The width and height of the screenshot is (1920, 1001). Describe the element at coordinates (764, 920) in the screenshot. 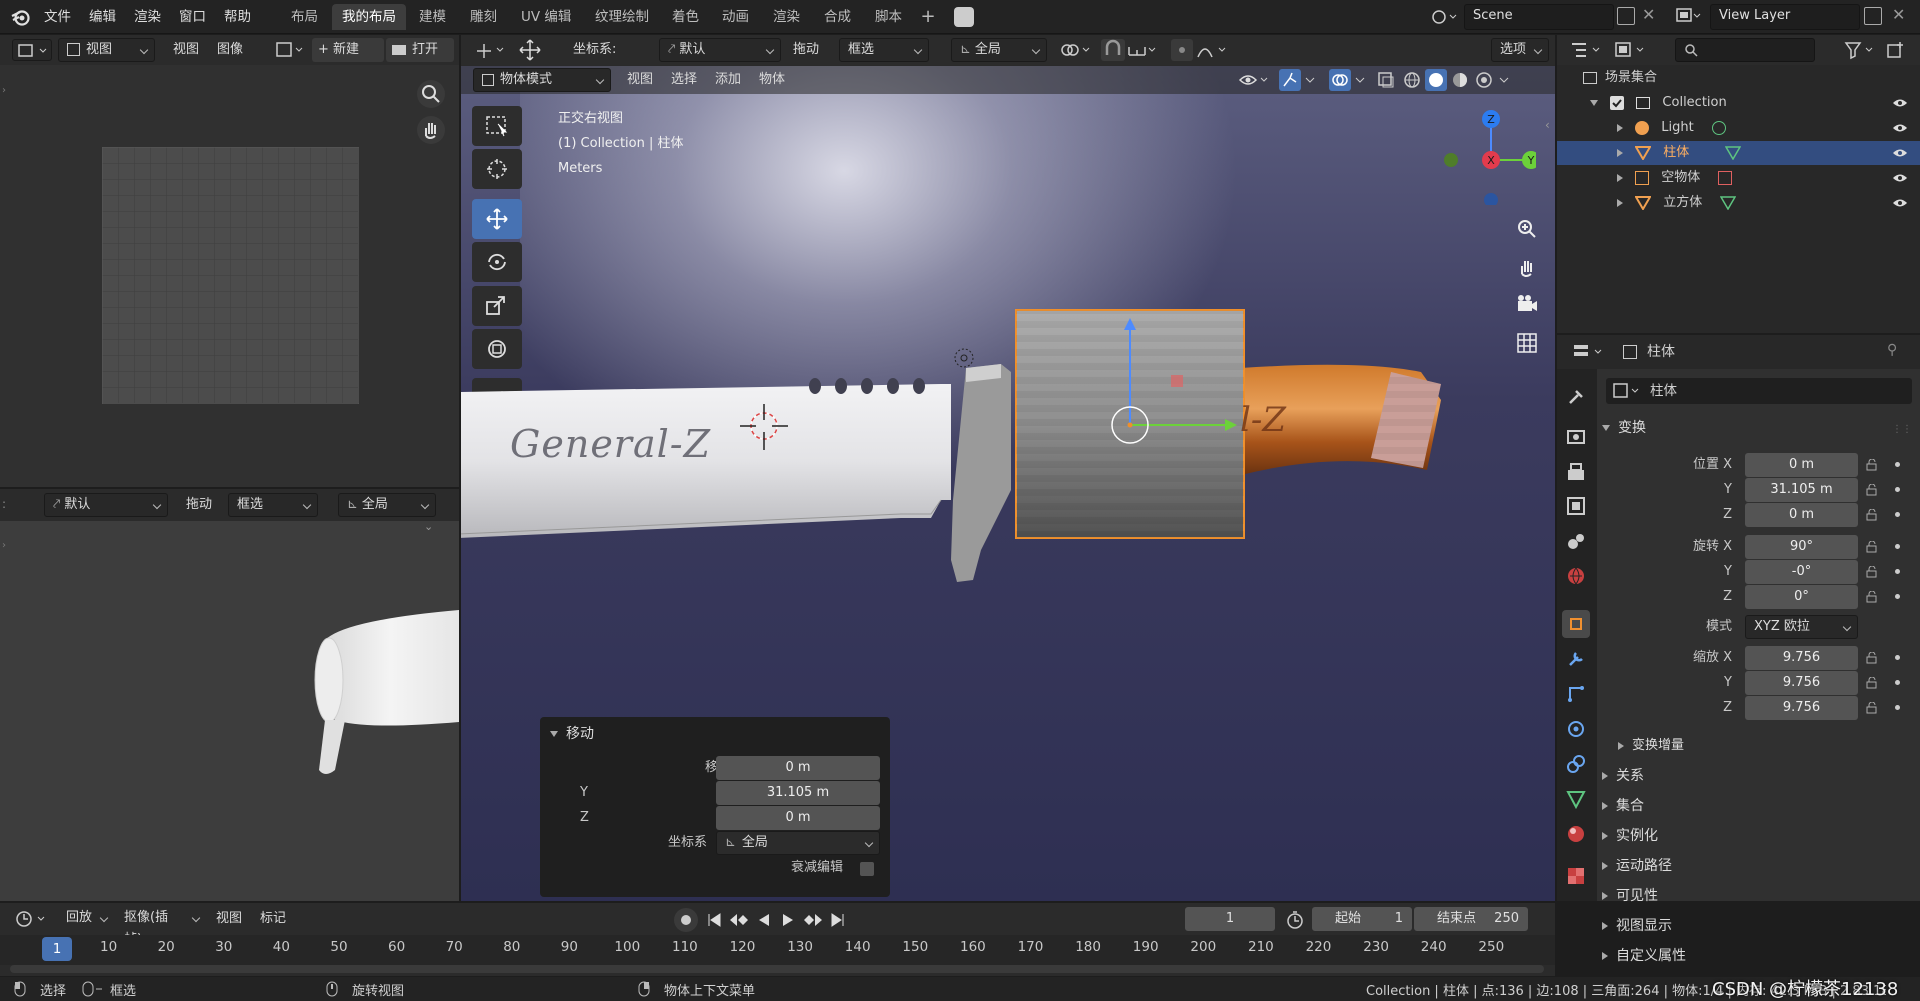

I see `play-reverse-icon` at that location.